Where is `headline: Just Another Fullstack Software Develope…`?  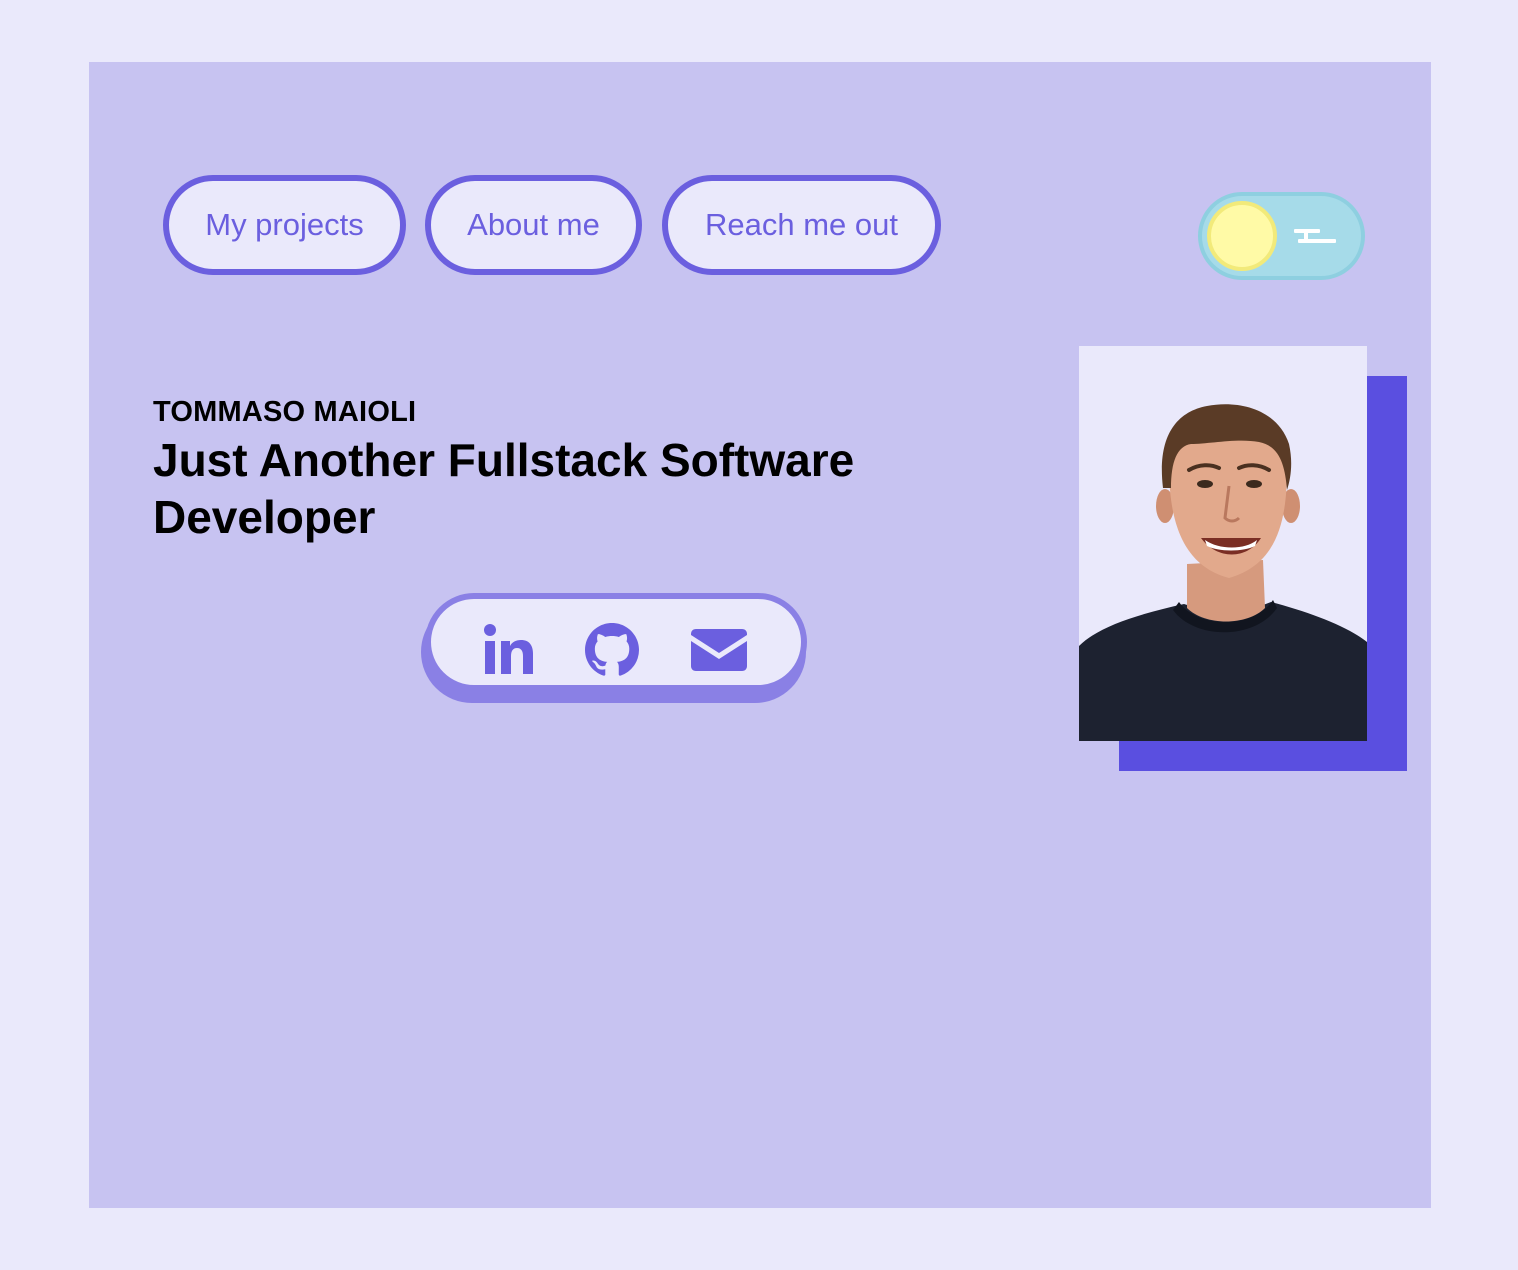 headline: Just Another Fullstack Software Develope… is located at coordinates (504, 488).